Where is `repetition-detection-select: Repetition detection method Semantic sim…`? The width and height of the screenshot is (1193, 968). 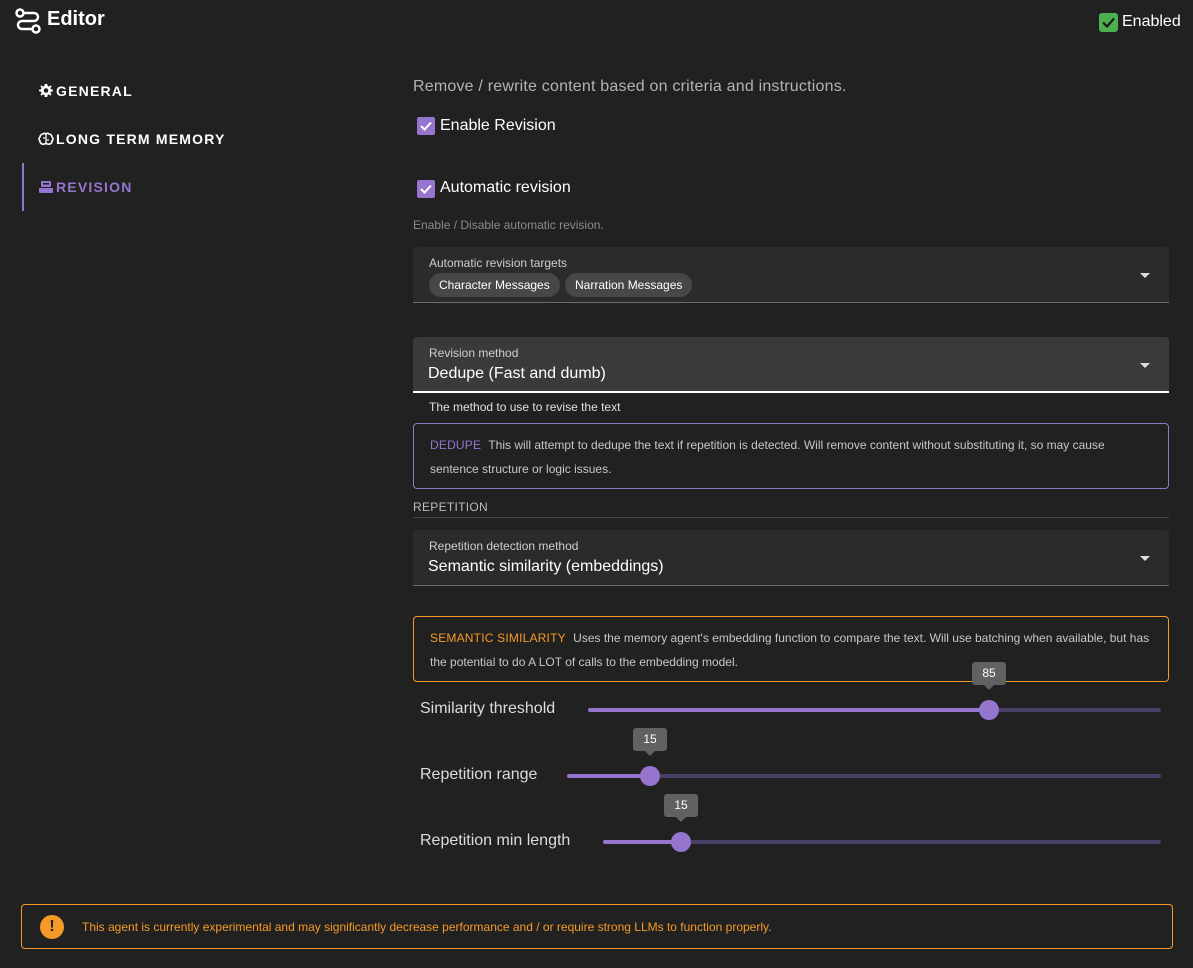 repetition-detection-select: Repetition detection method Semantic sim… is located at coordinates (791, 558).